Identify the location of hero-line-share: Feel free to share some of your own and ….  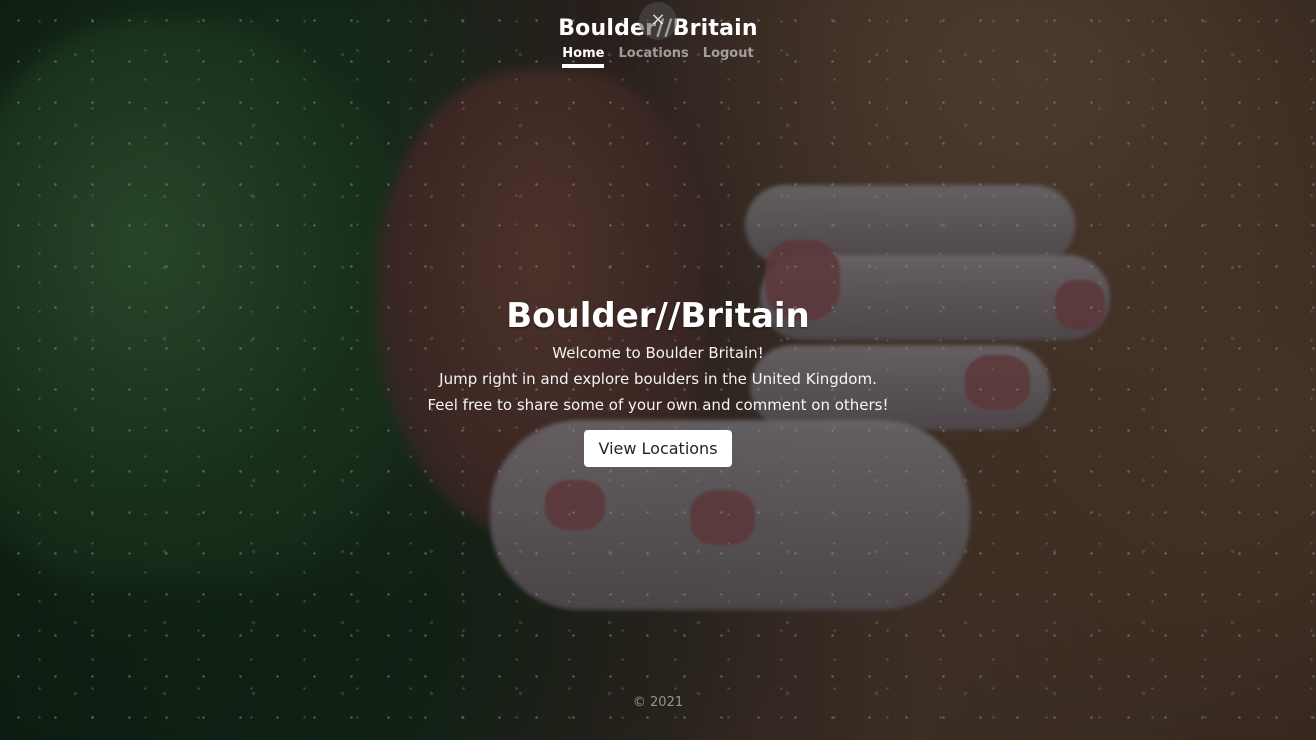
(658, 405).